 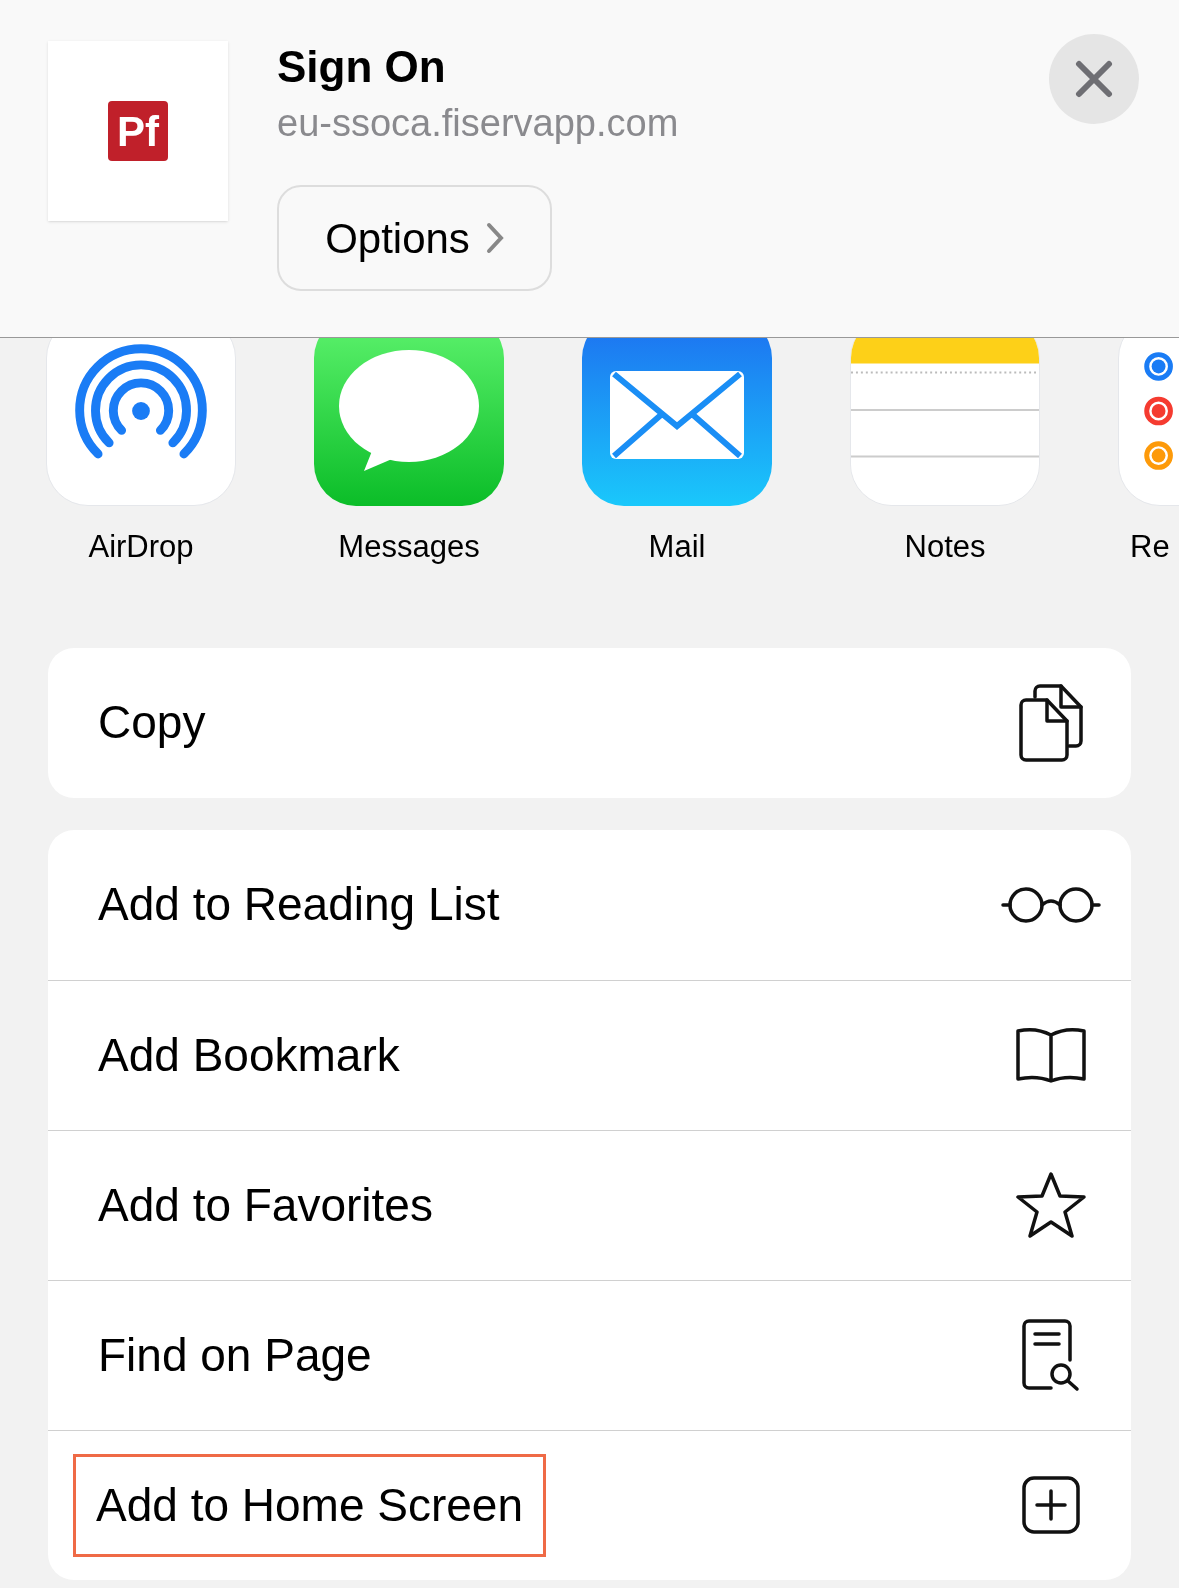 I want to click on book-icon, so click(x=1051, y=1055).